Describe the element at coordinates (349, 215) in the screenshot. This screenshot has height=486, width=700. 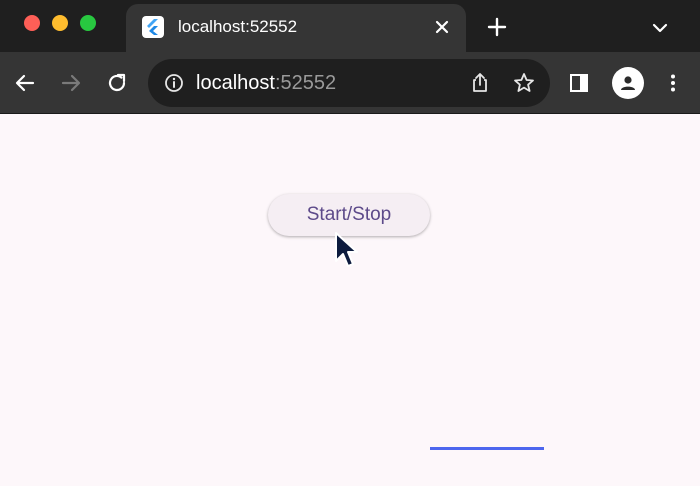
I see `start-stop-button: Start/Stop` at that location.